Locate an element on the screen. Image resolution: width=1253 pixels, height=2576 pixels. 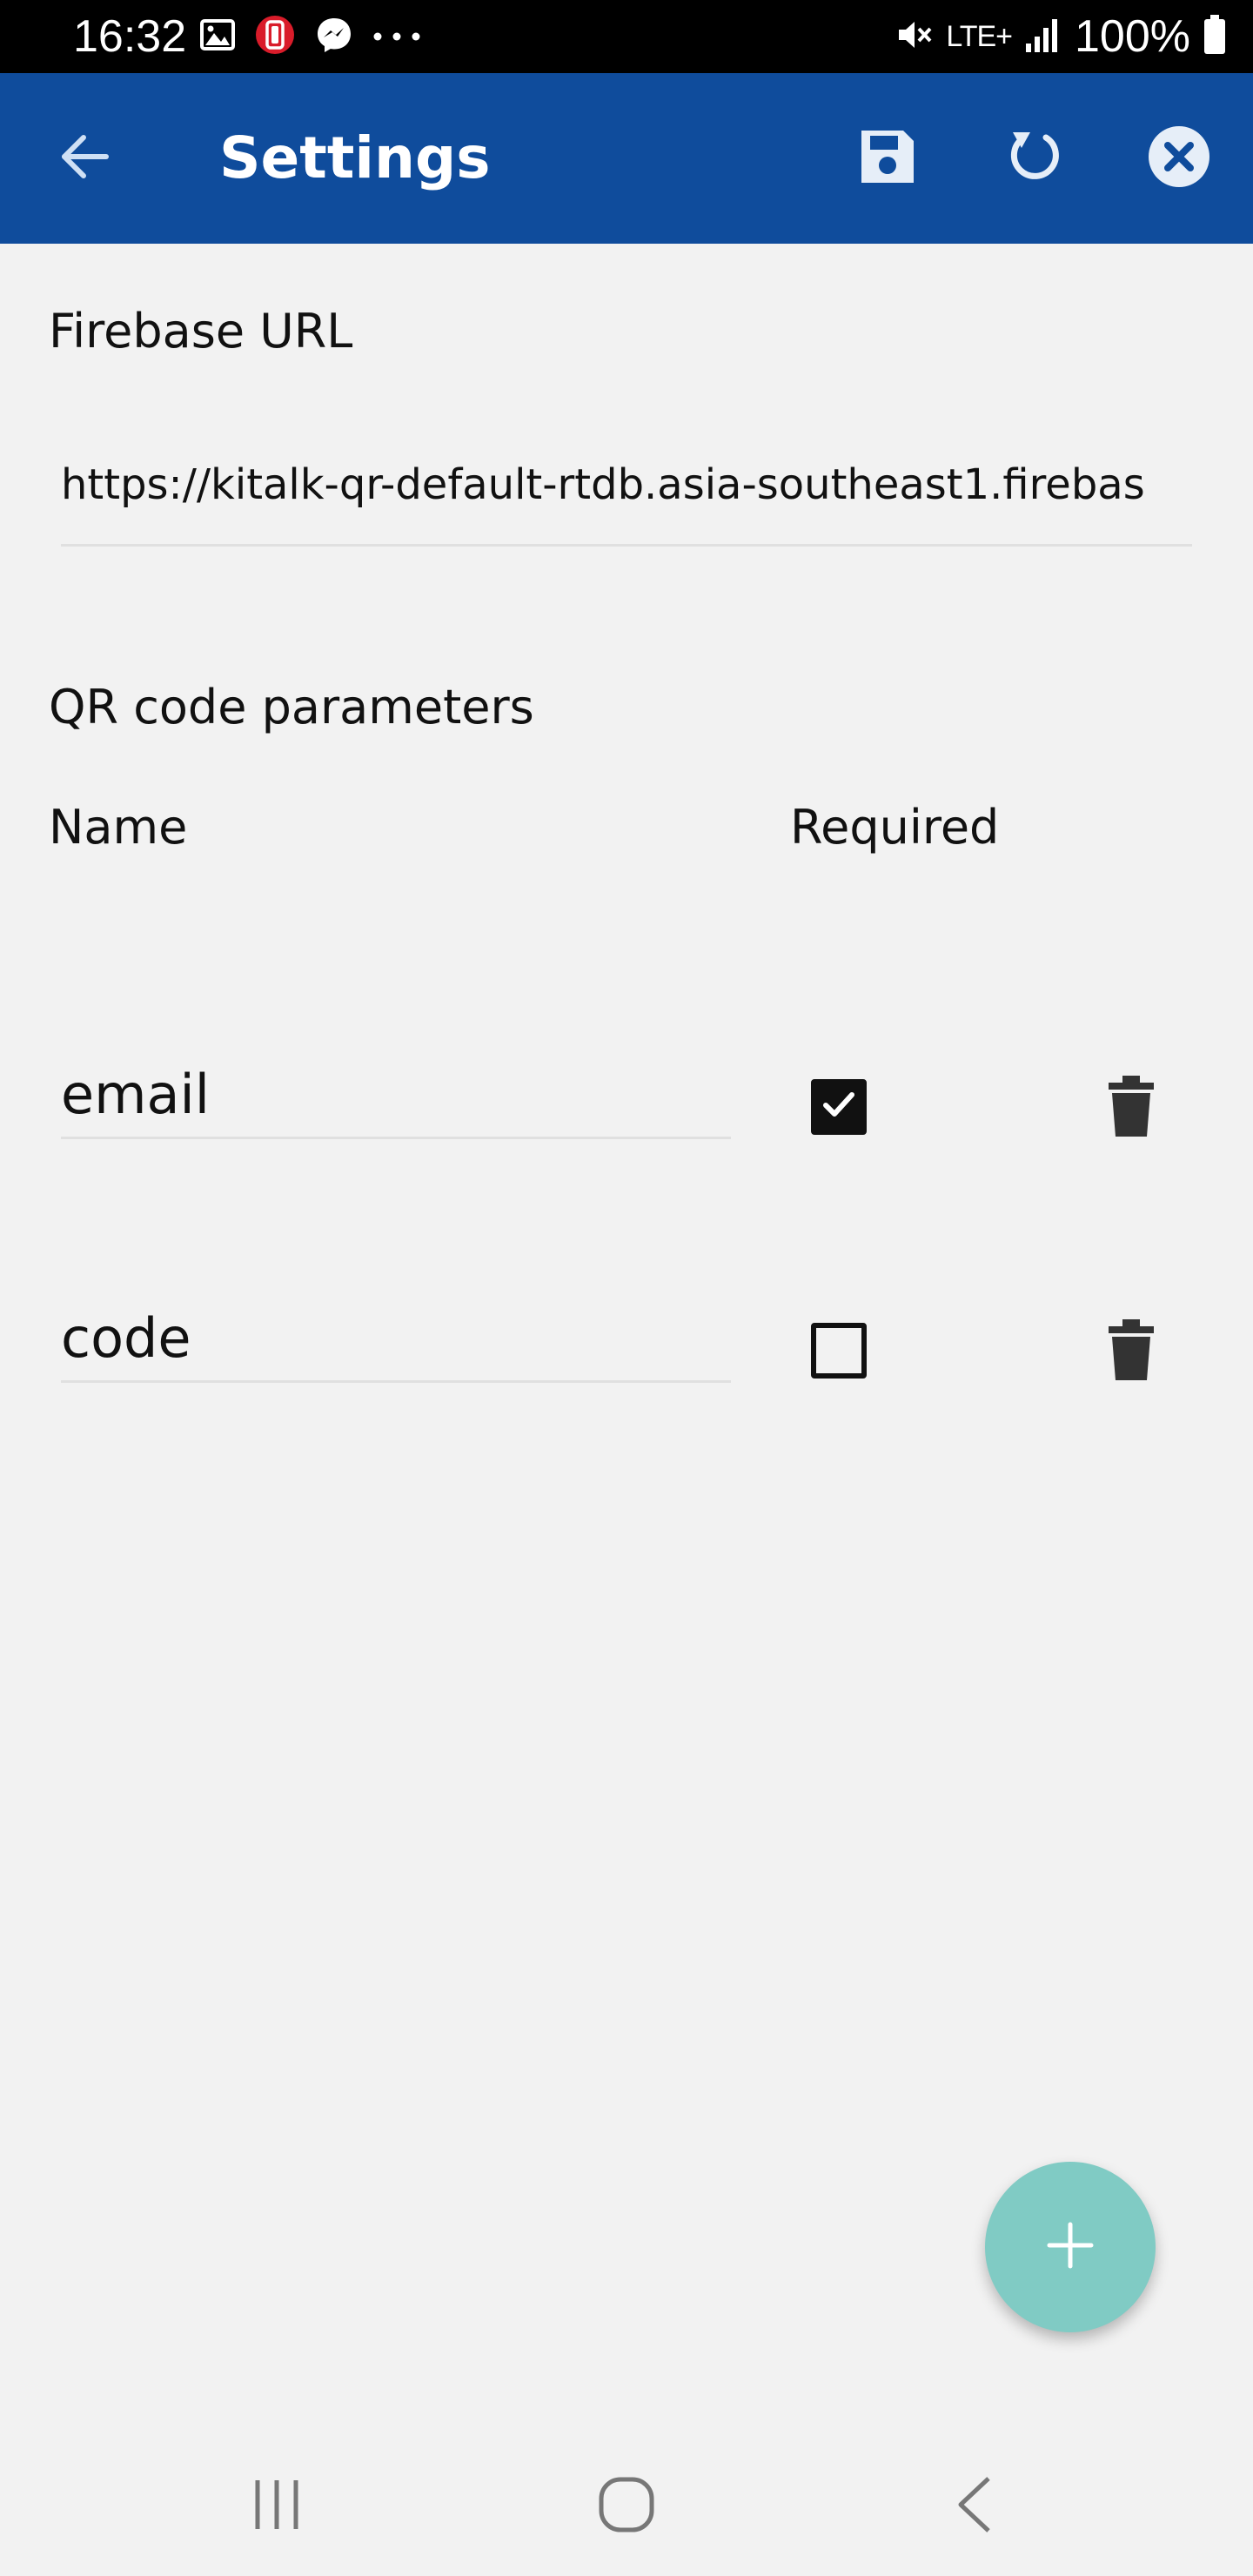
plus-icon is located at coordinates (1070, 2247).